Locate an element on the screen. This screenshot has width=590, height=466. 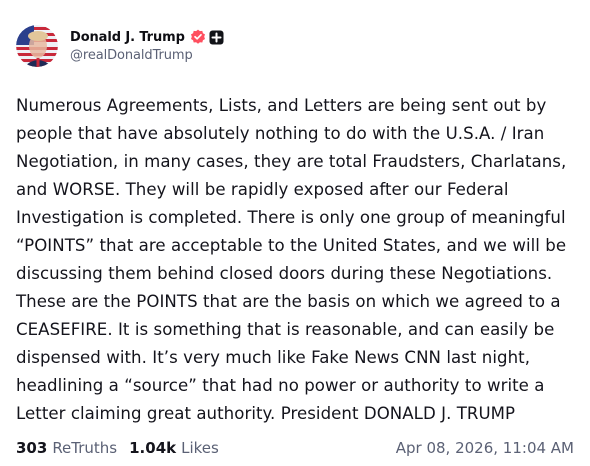
author-names: Donald J. Trump @realDonaldTrump is located at coordinates (147, 45).